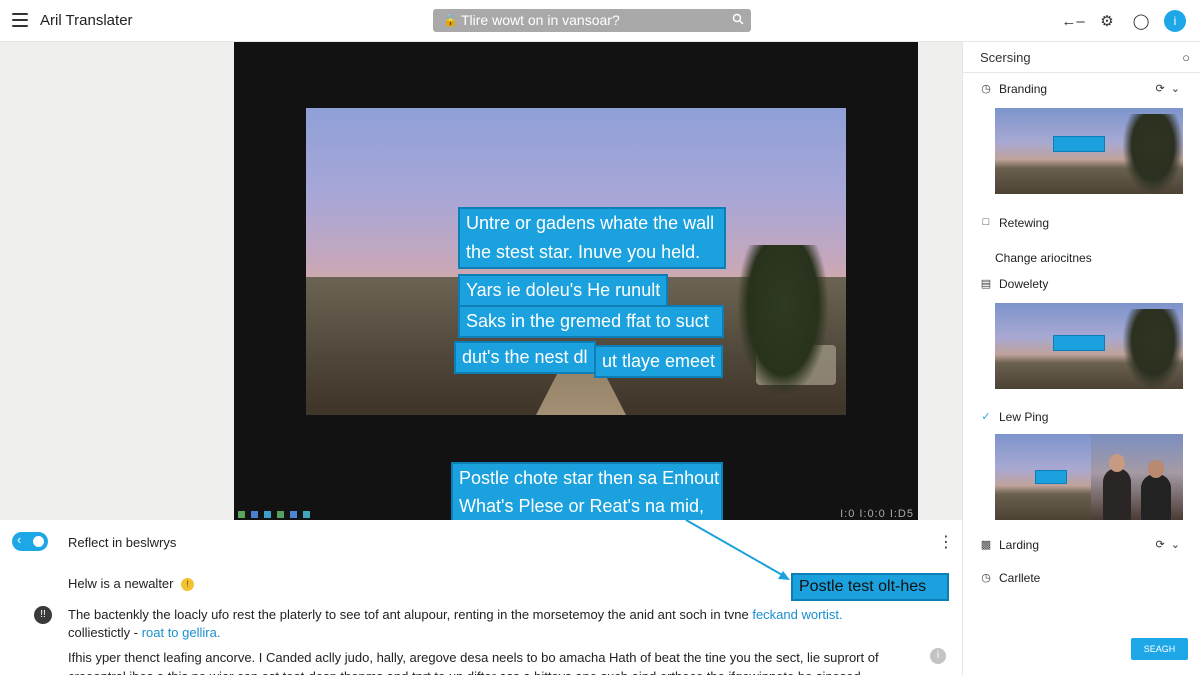 The image size is (1200, 675). What do you see at coordinates (1175, 21) in the screenshot?
I see `info-icon: i` at bounding box center [1175, 21].